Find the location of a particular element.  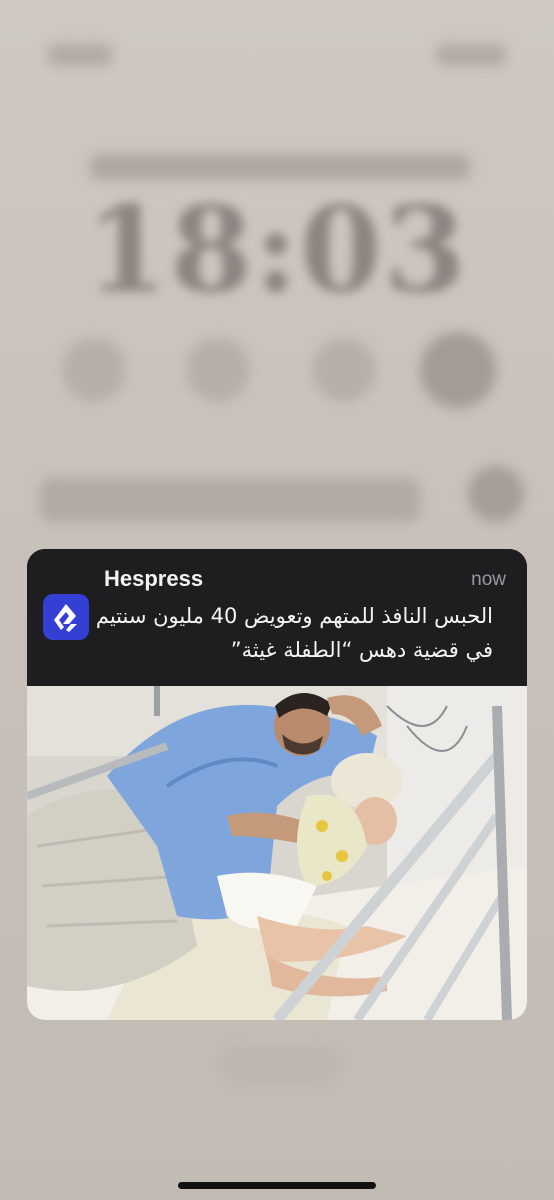

app-name: Hespress is located at coordinates (154, 578).